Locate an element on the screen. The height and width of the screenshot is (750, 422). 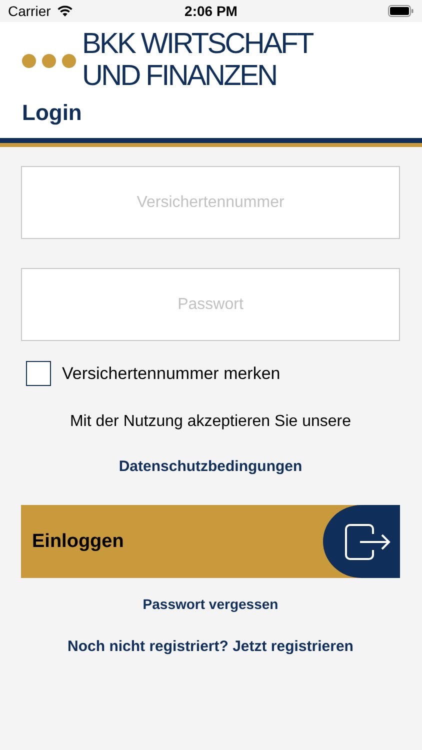
clock-time: 2:06 PM is located at coordinates (211, 11).